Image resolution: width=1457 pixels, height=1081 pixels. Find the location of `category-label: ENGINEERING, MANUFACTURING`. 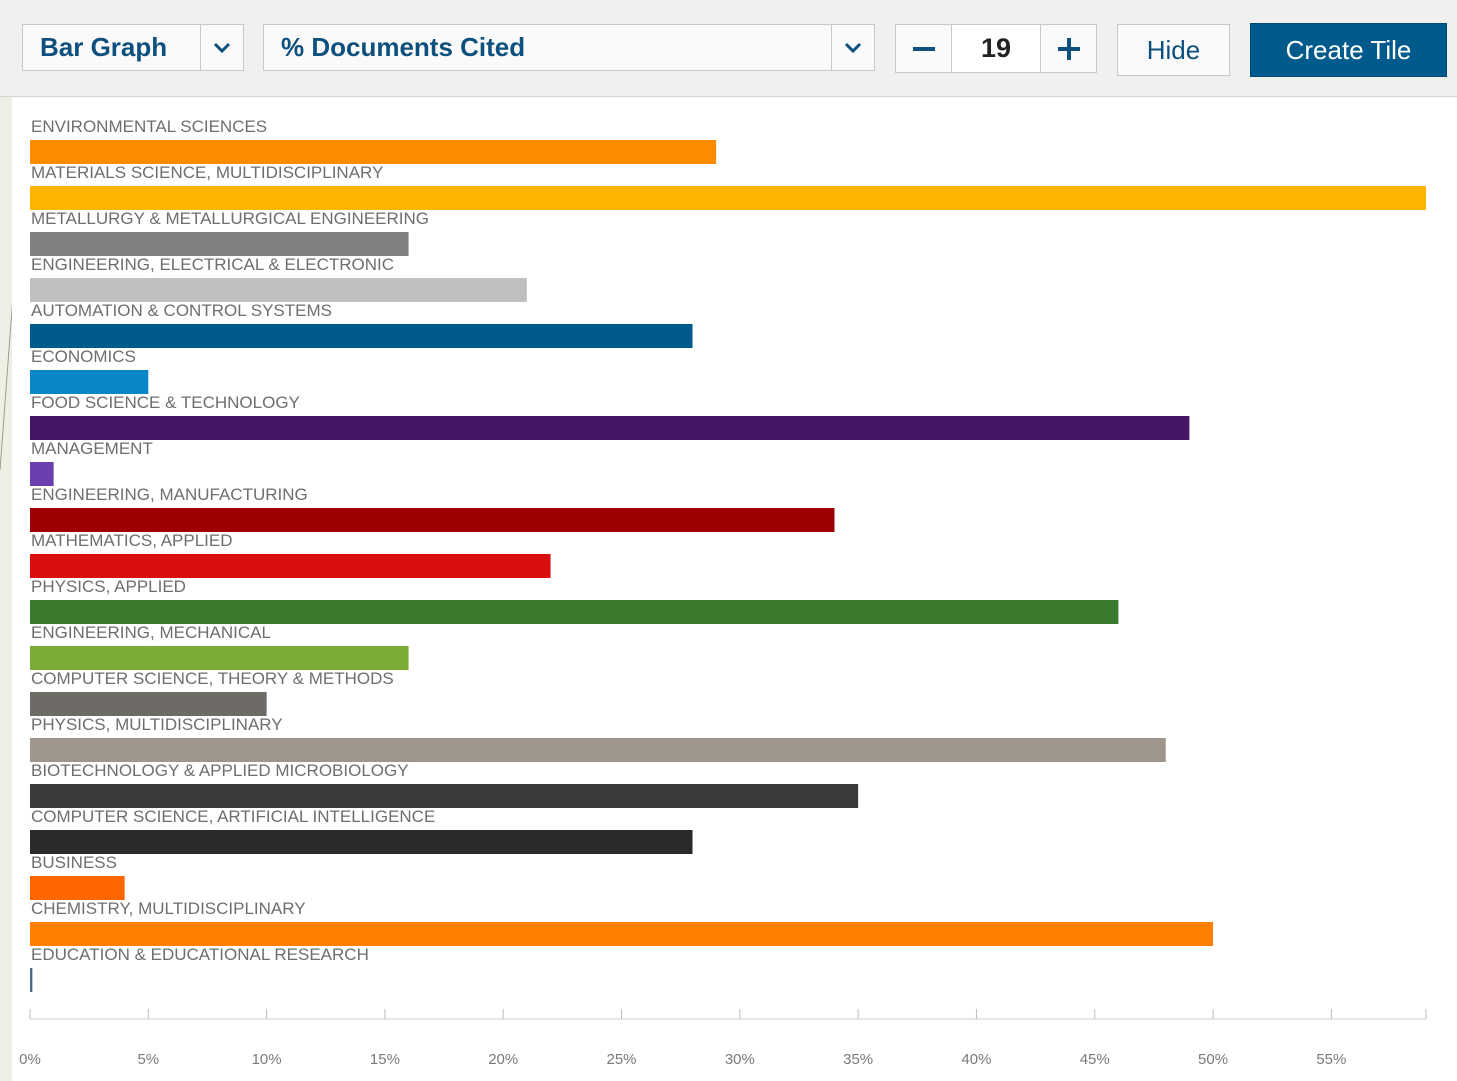

category-label: ENGINEERING, MANUFACTURING is located at coordinates (169, 494).